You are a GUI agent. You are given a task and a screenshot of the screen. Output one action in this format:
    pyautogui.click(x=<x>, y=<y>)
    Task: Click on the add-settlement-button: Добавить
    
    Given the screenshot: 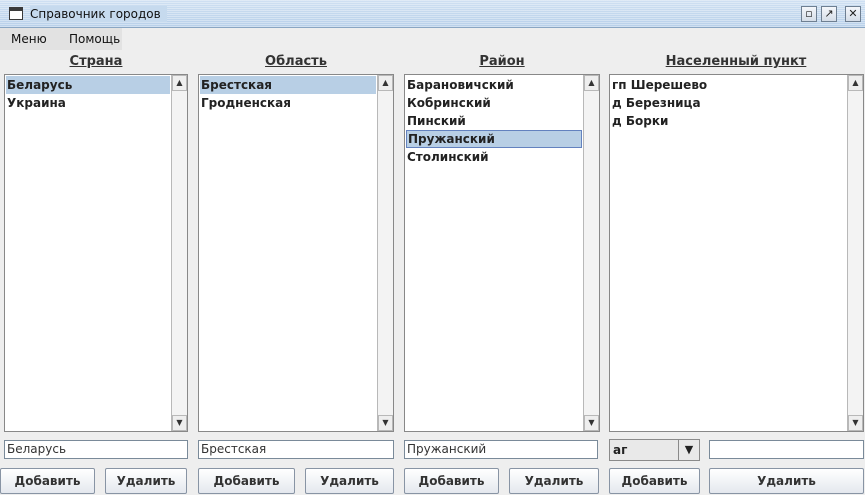 What is the action you would take?
    pyautogui.click(x=654, y=481)
    